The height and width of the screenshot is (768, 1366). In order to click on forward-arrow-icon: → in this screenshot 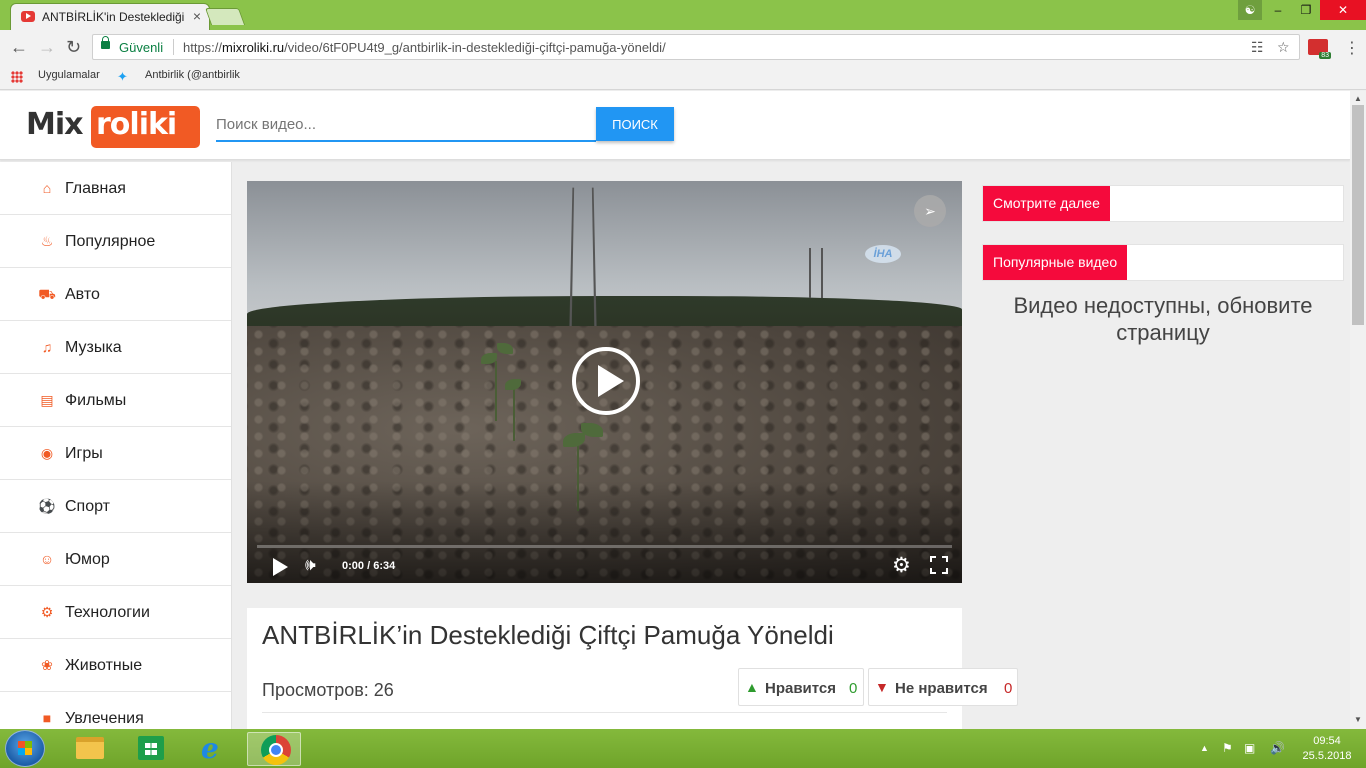, I will do `click(47, 47)`.